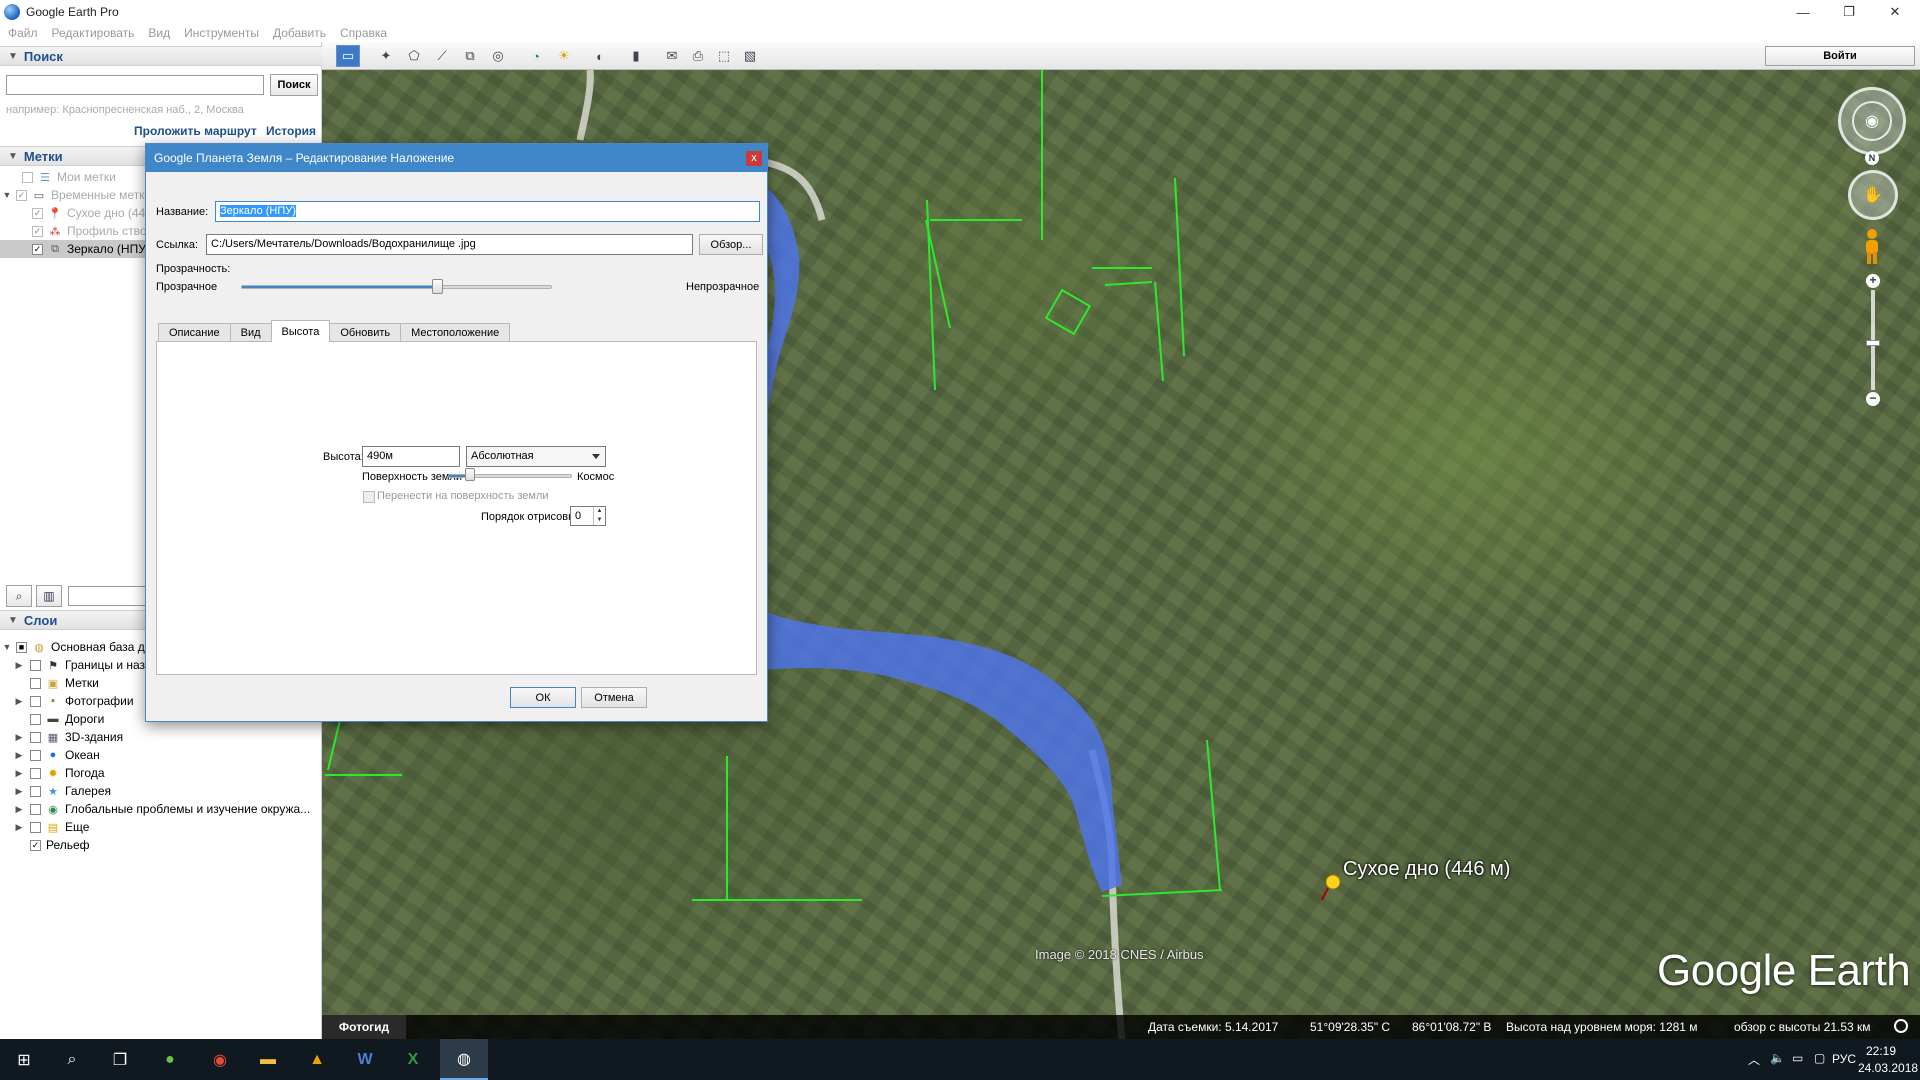  What do you see at coordinates (1872, 158) in the screenshot?
I see `north-button: N` at bounding box center [1872, 158].